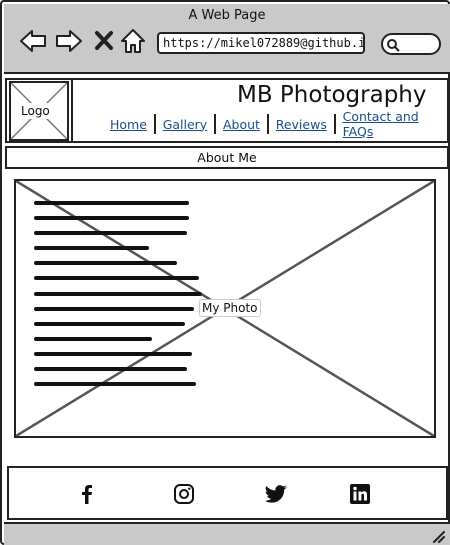  I want to click on instagram-link, so click(184, 494).